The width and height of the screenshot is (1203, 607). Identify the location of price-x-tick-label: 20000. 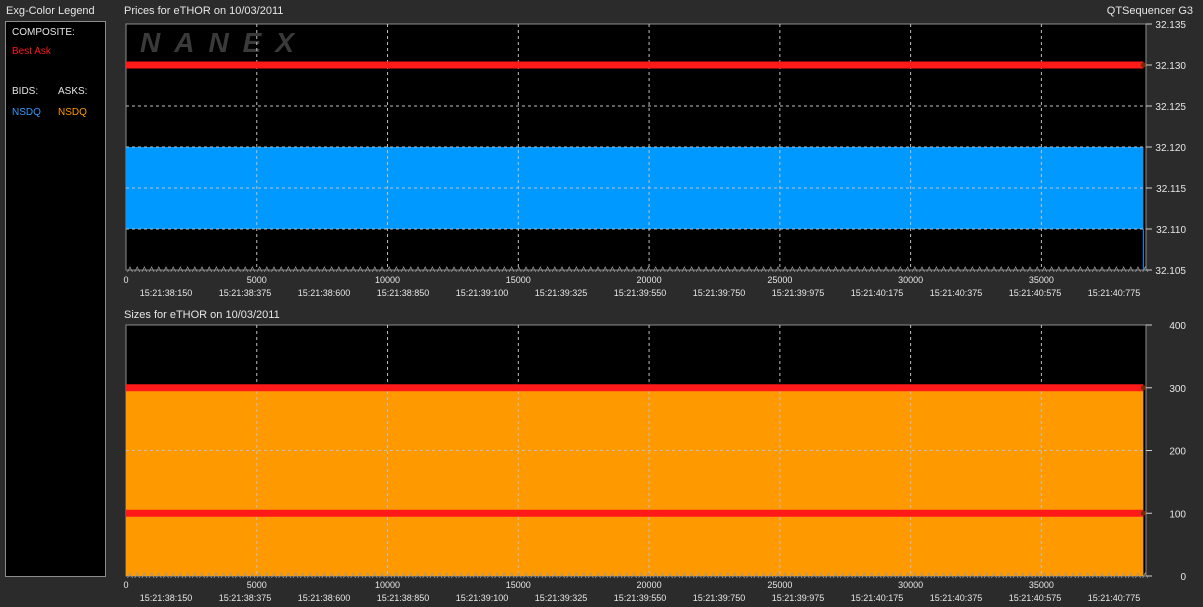
(649, 280).